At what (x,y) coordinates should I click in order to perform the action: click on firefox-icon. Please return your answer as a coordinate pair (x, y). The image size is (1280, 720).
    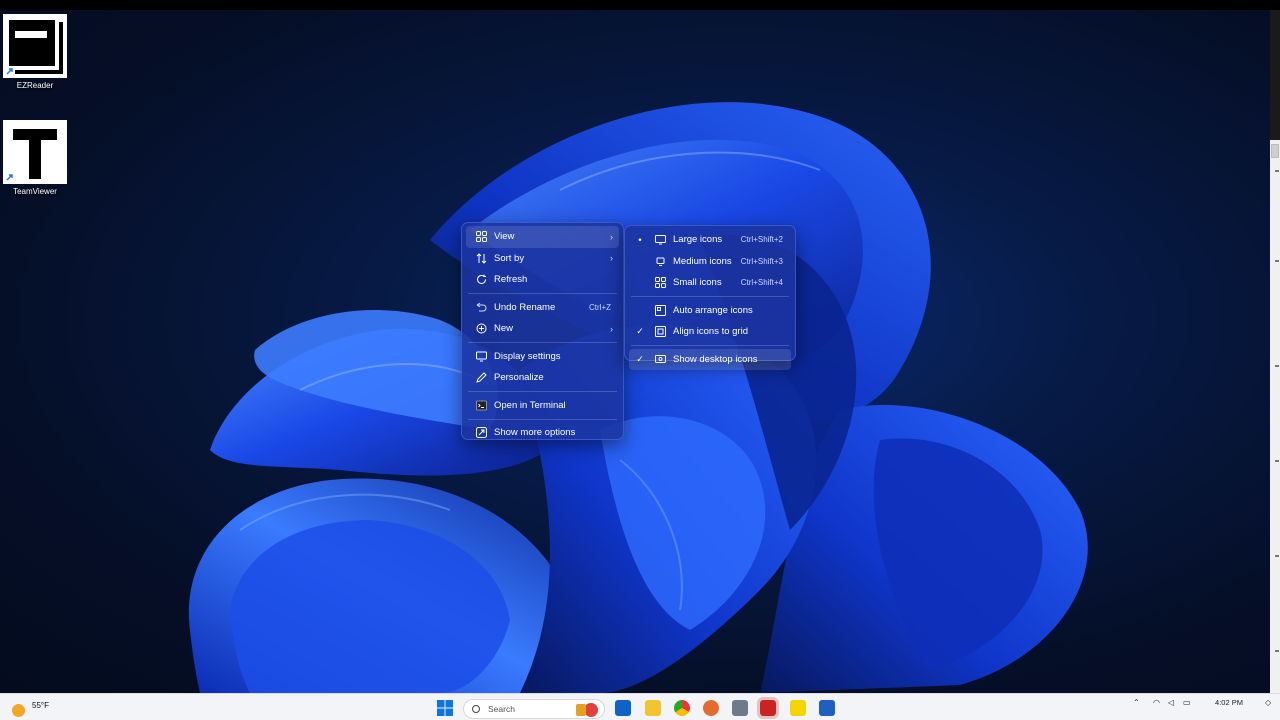
    Looking at the image, I should click on (711, 708).